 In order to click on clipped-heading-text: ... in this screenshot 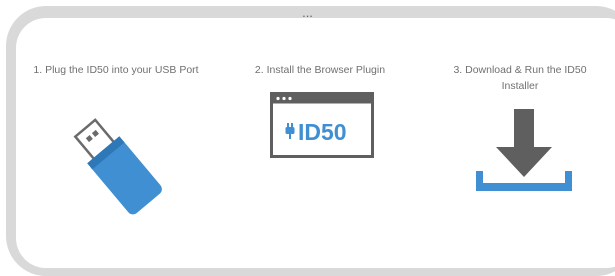, I will do `click(307, 16)`.